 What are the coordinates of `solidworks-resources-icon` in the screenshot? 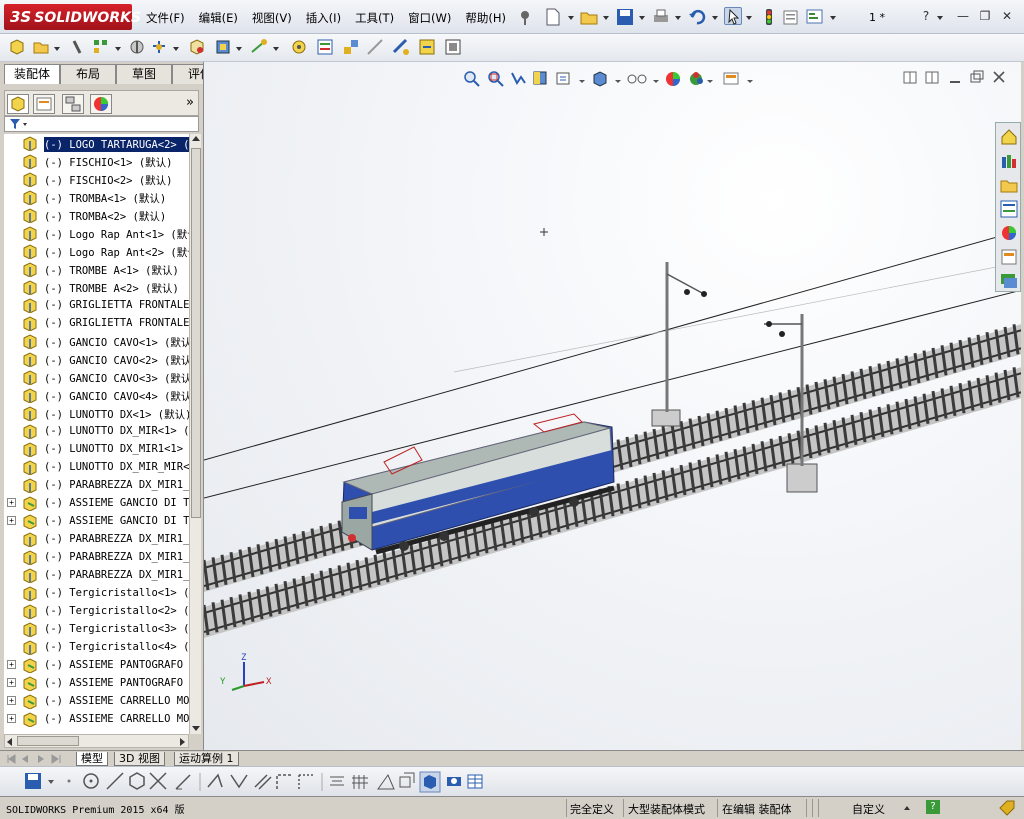 It's located at (1009, 137).